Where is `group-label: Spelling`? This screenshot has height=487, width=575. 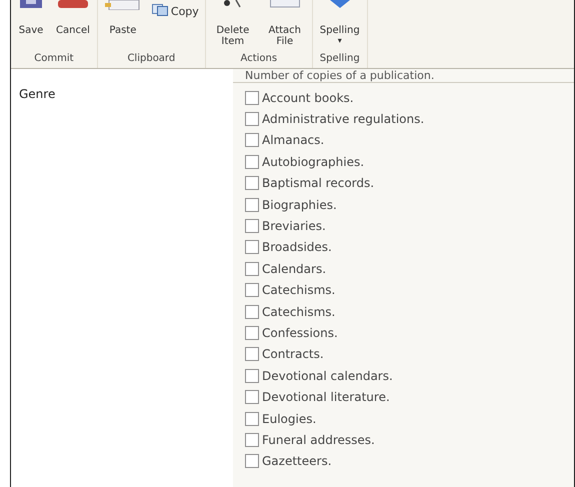 group-label: Spelling is located at coordinates (339, 59).